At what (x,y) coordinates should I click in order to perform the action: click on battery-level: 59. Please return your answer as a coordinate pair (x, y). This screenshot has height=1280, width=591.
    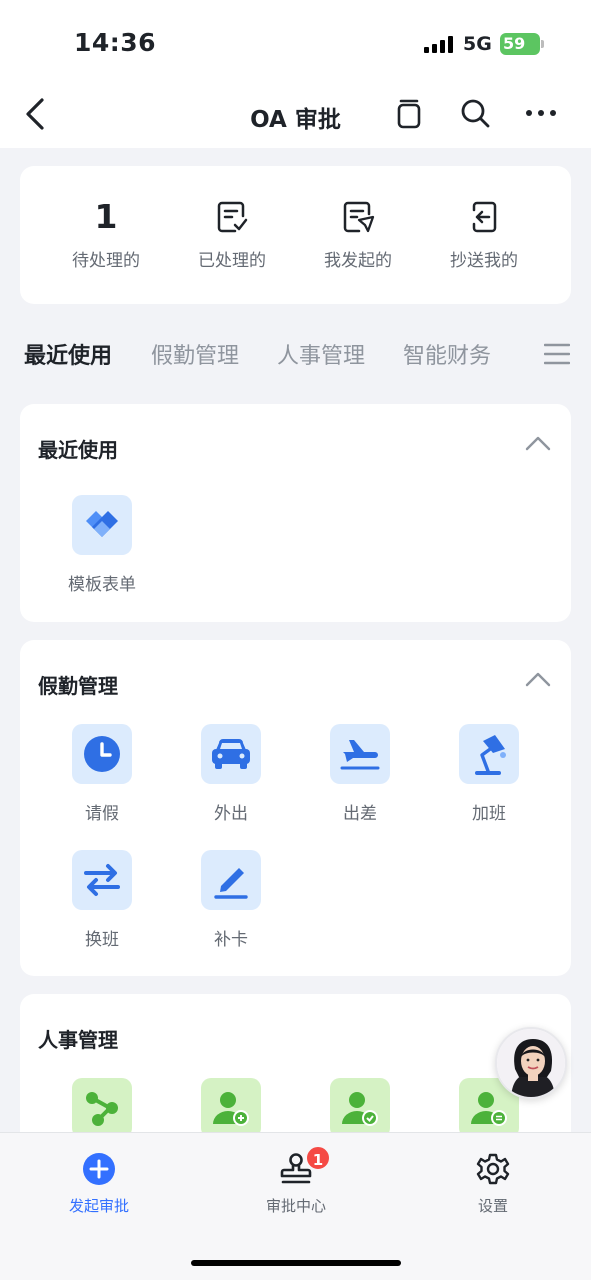
    Looking at the image, I should click on (514, 43).